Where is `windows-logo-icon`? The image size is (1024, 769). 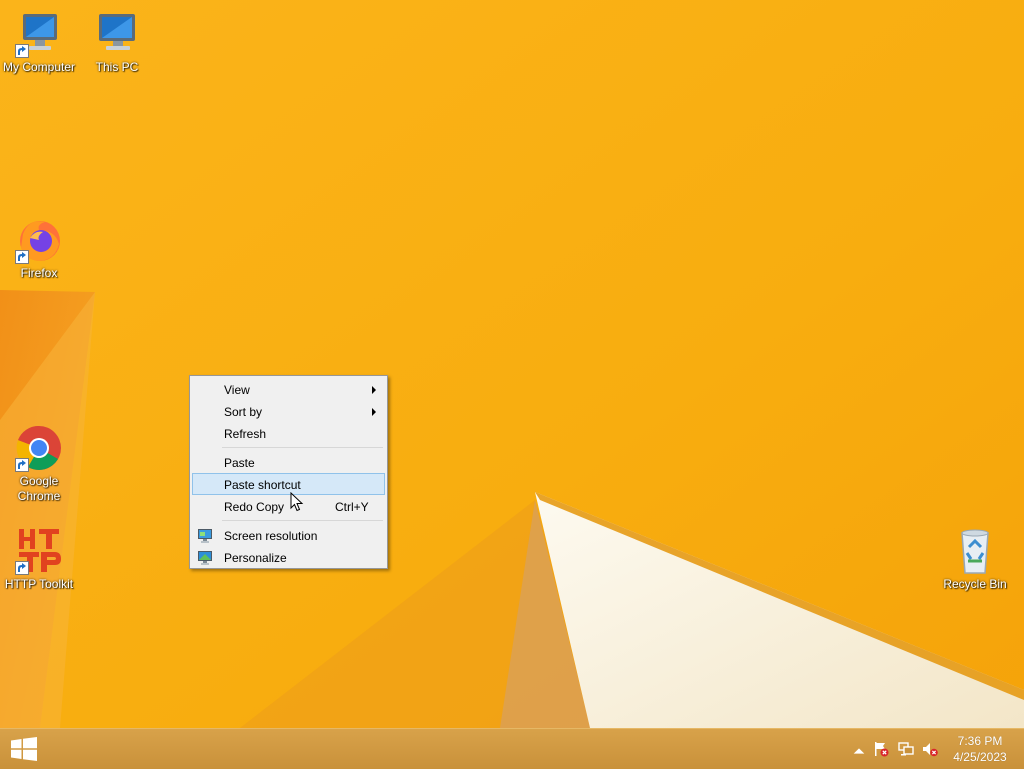
windows-logo-icon is located at coordinates (24, 749).